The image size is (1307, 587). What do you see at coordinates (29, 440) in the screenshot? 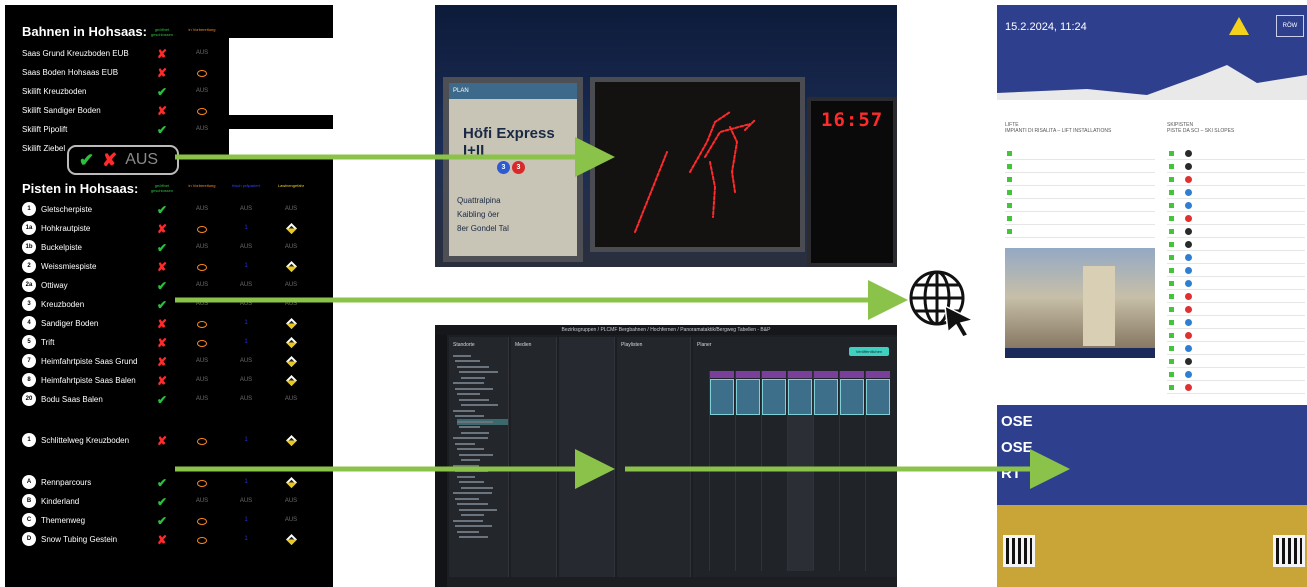
I see `piste-number-badge: 1` at bounding box center [29, 440].